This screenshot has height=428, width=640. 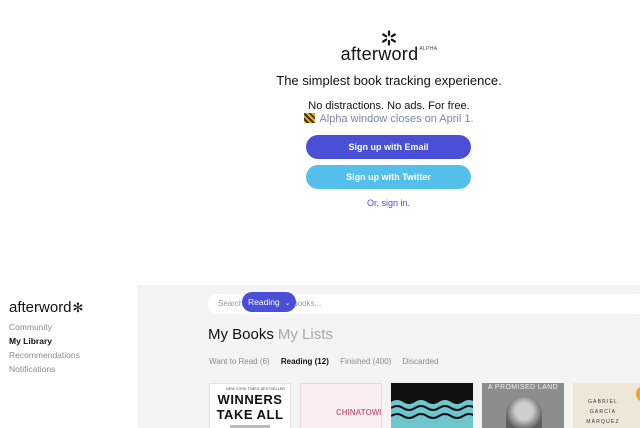 What do you see at coordinates (523, 387) in the screenshot?
I see `cover-title: A PROMISED LAND` at bounding box center [523, 387].